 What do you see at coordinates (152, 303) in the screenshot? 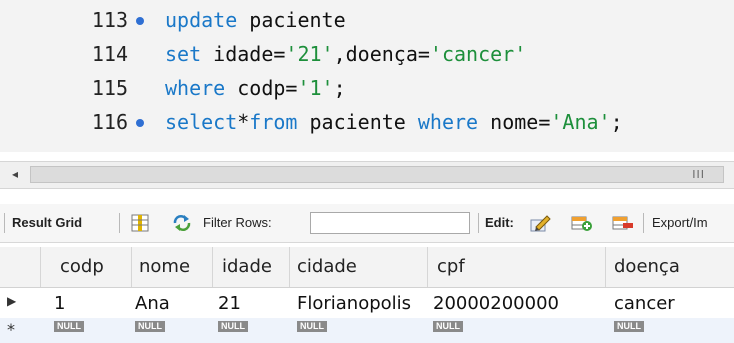
I see `cell-nome: Ana` at bounding box center [152, 303].